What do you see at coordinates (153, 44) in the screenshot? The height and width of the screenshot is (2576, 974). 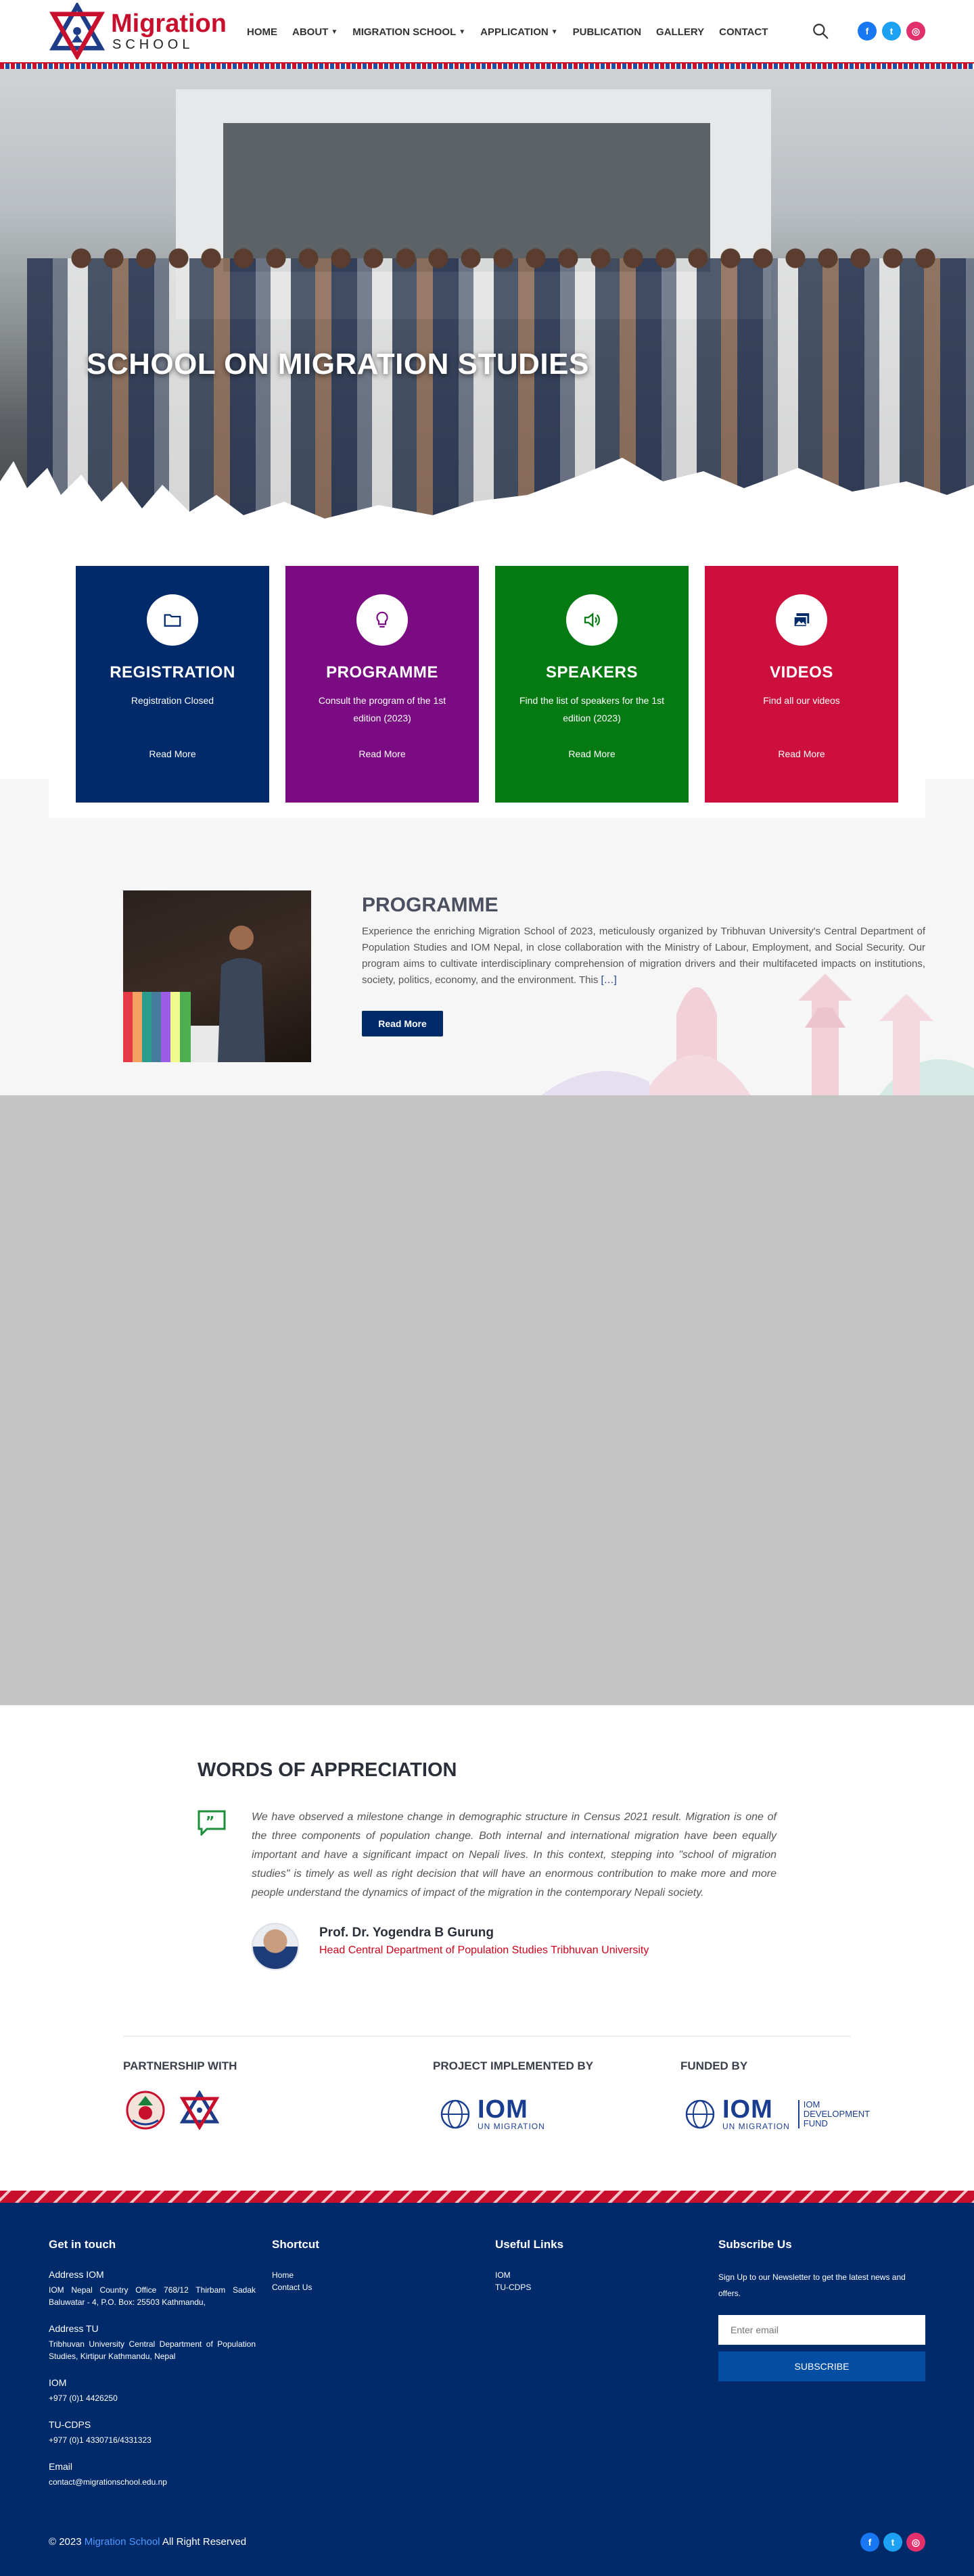 I see `logo-name-bottom: SCHOOL` at bounding box center [153, 44].